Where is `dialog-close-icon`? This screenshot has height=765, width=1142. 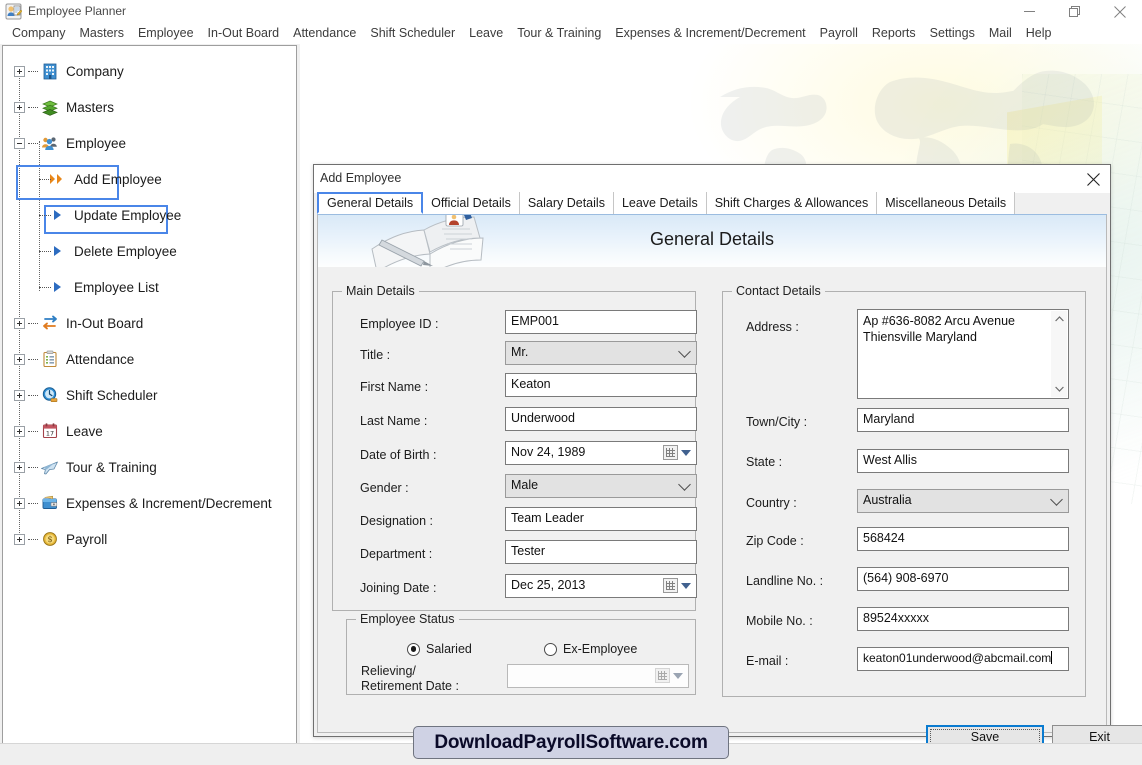 dialog-close-icon is located at coordinates (1093, 179).